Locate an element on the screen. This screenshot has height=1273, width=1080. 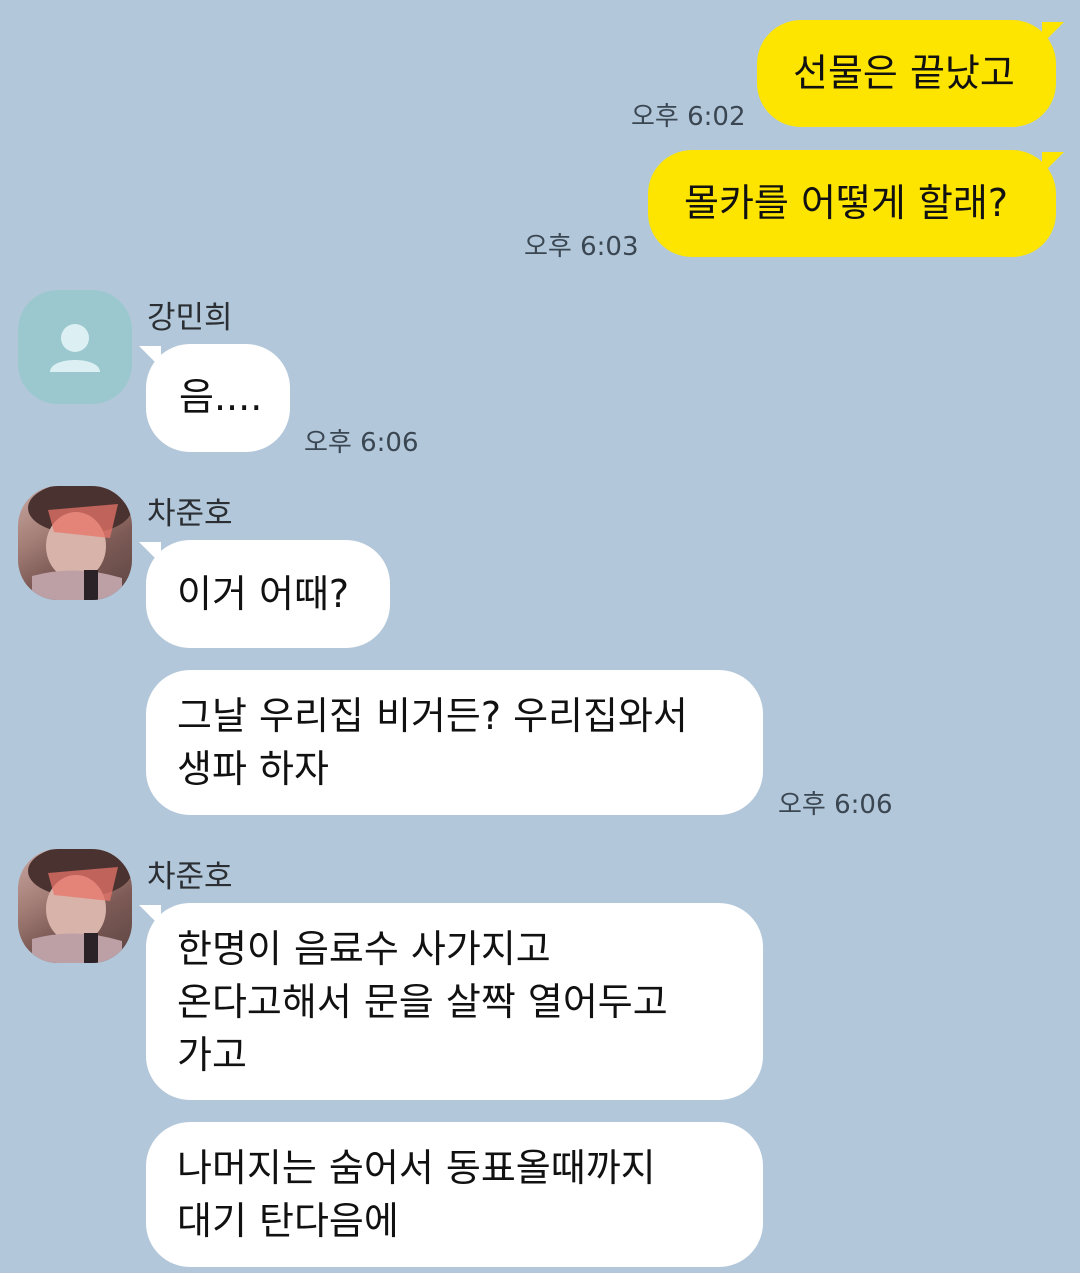
message-text-line: 가고 is located at coordinates (212, 1055).